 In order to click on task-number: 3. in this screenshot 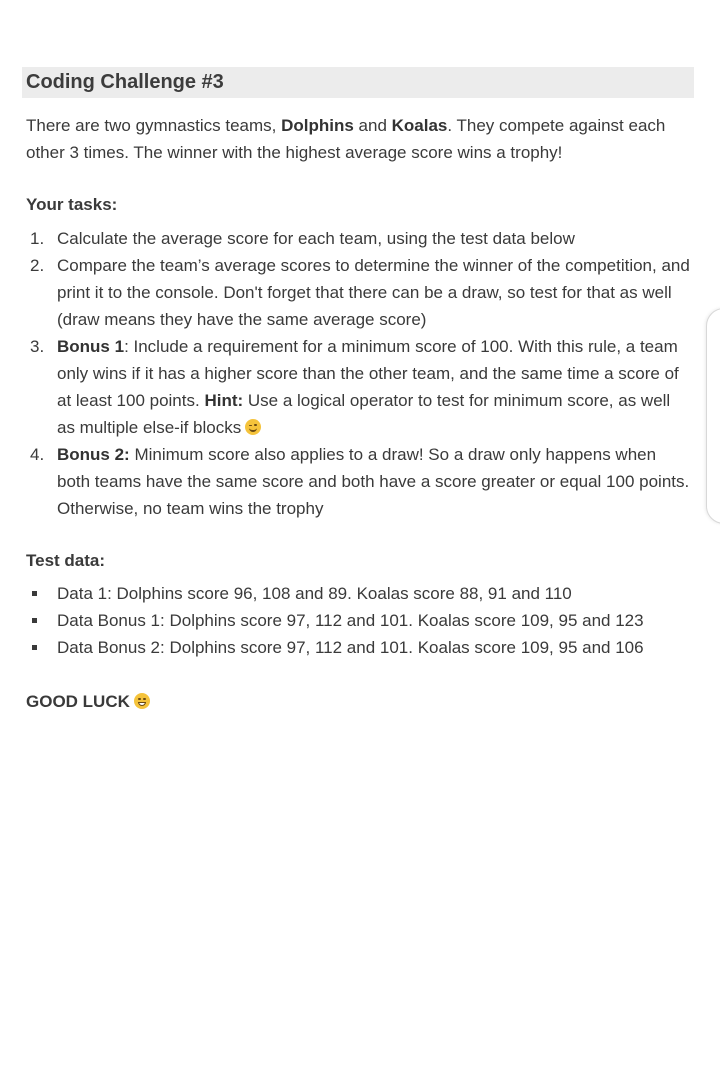, I will do `click(37, 346)`.